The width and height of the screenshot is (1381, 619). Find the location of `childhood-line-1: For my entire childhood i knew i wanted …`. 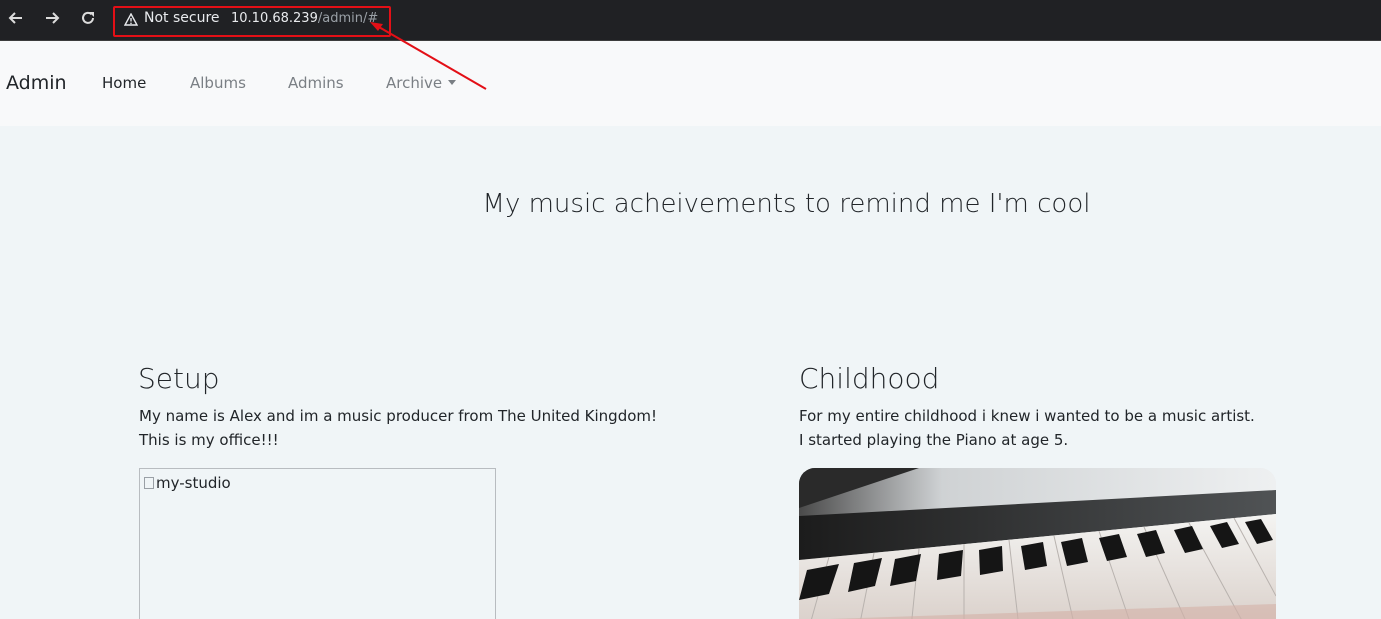

childhood-line-1: For my entire childhood i knew i wanted … is located at coordinates (1027, 416).